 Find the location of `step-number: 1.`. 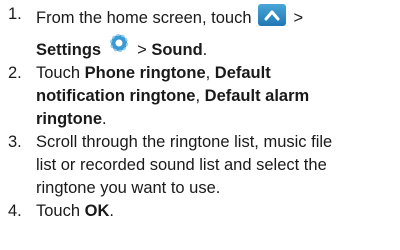

step-number: 1. is located at coordinates (15, 14).